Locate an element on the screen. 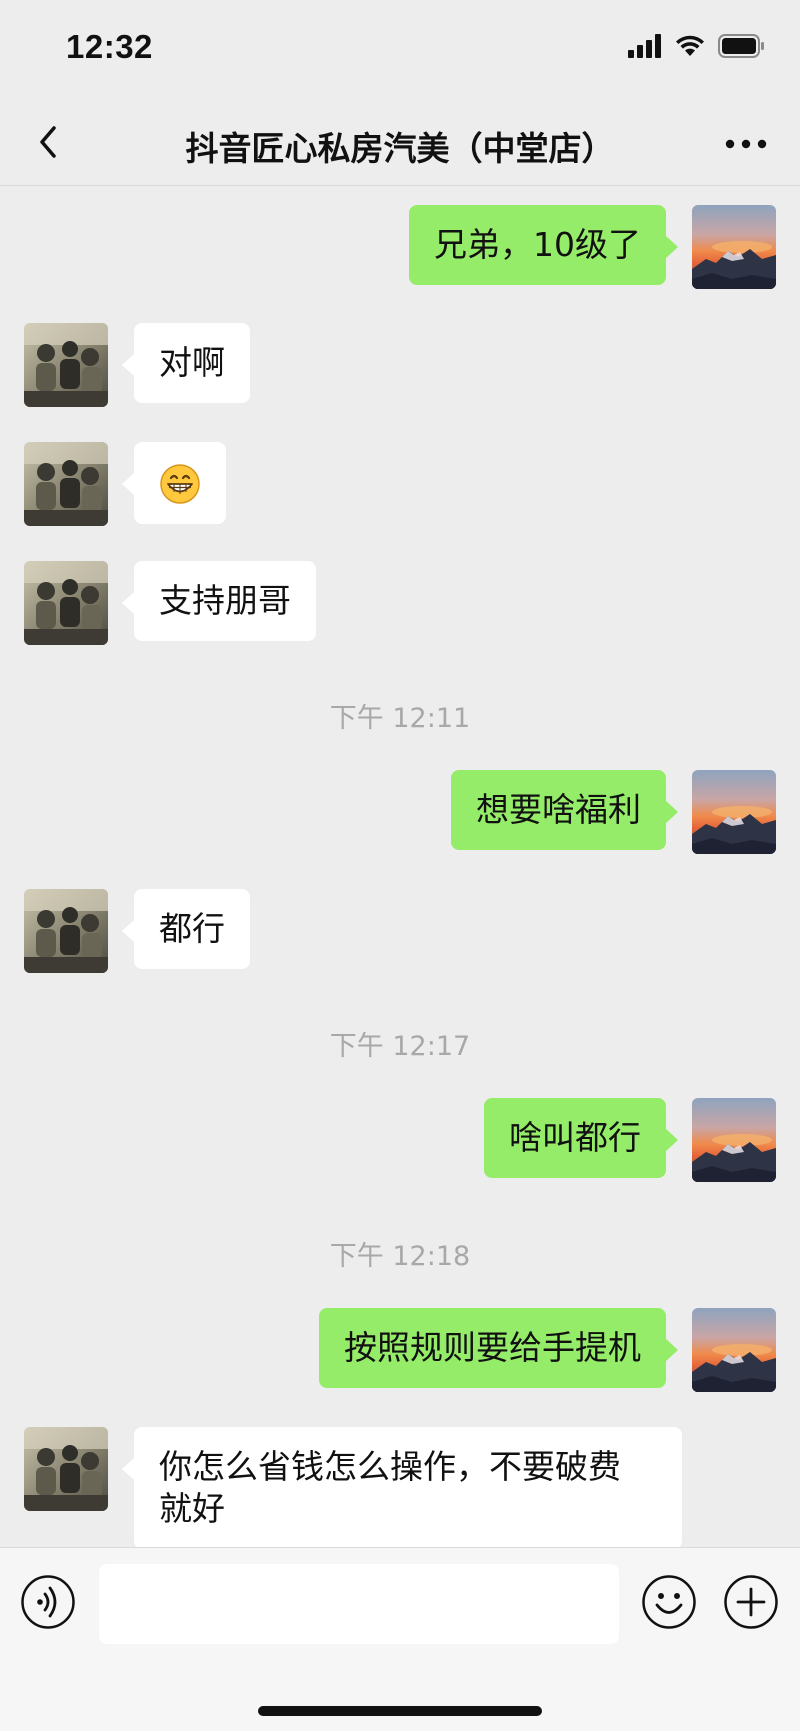 Image resolution: width=800 pixels, height=1731 pixels. smiley-icon is located at coordinates (669, 1602).